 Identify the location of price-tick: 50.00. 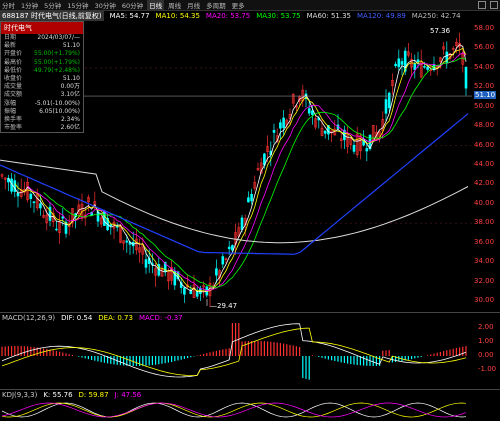
(484, 105).